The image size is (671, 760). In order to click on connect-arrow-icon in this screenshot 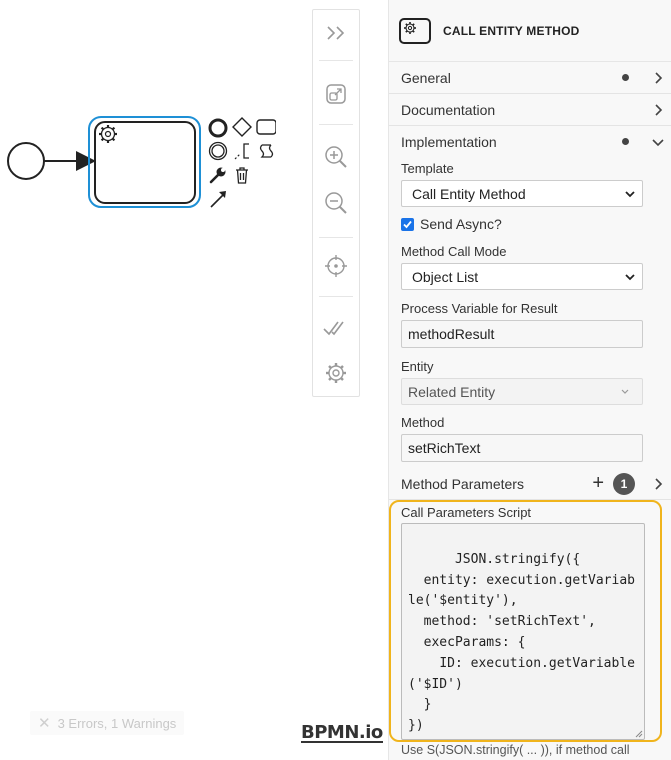, I will do `click(218, 199)`.